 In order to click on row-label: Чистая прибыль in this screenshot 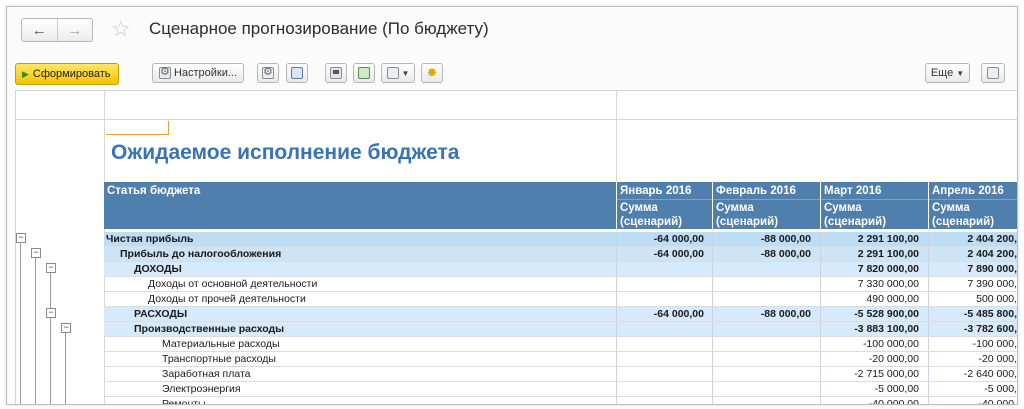, I will do `click(150, 239)`.